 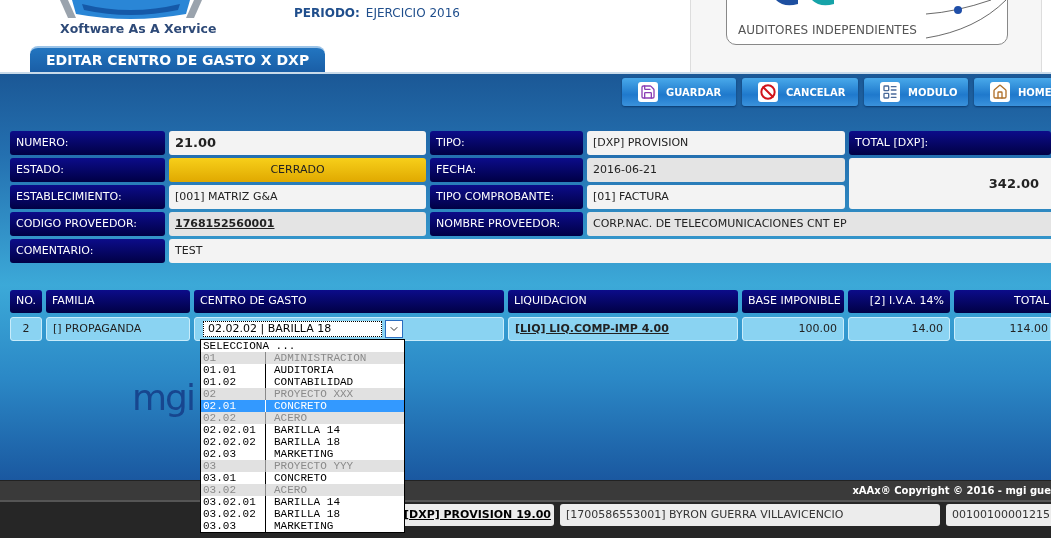 I want to click on table-cell: [] PROPAGANDA, so click(x=118, y=329).